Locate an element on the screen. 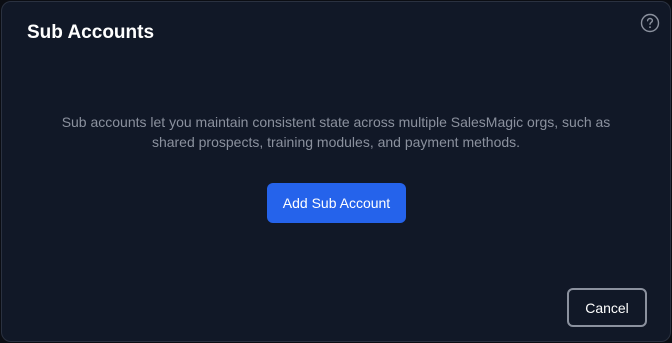 The image size is (672, 343). help-icon is located at coordinates (650, 23).